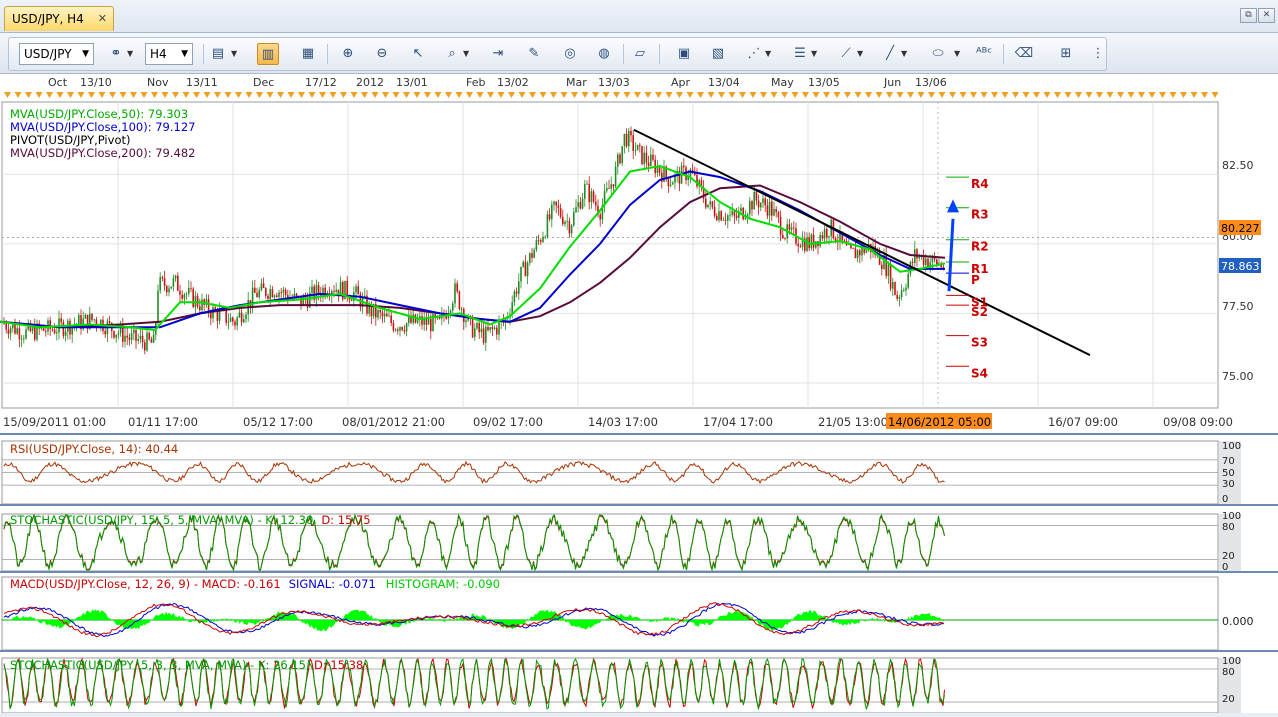  I want to click on eraser-icon: ⌫, so click(1024, 54).